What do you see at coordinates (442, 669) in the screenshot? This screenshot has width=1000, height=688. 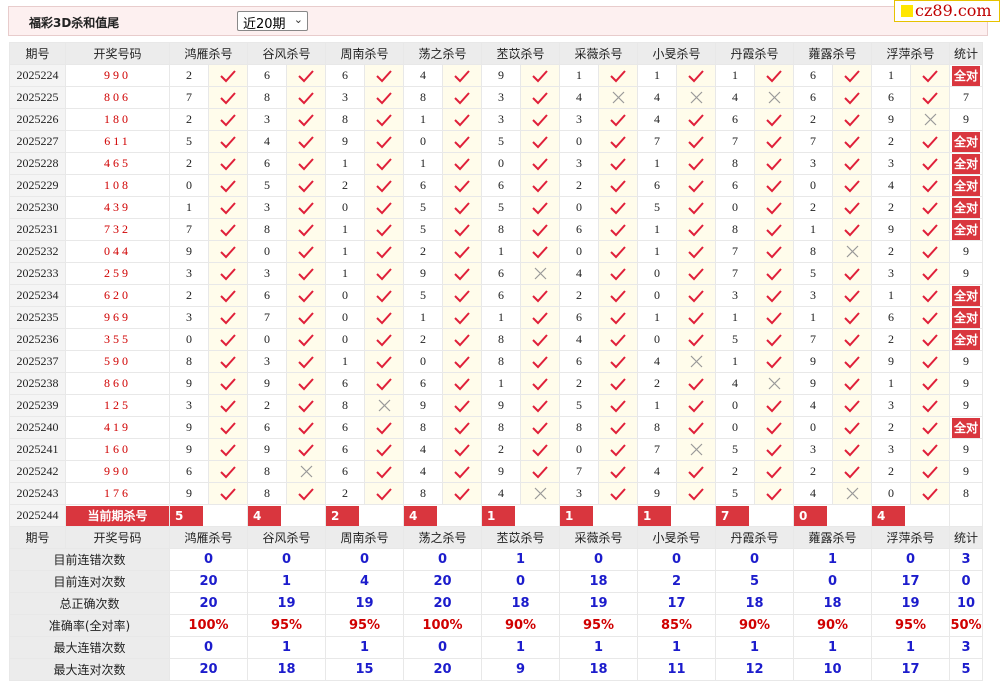 I see `summary-value: 20` at bounding box center [442, 669].